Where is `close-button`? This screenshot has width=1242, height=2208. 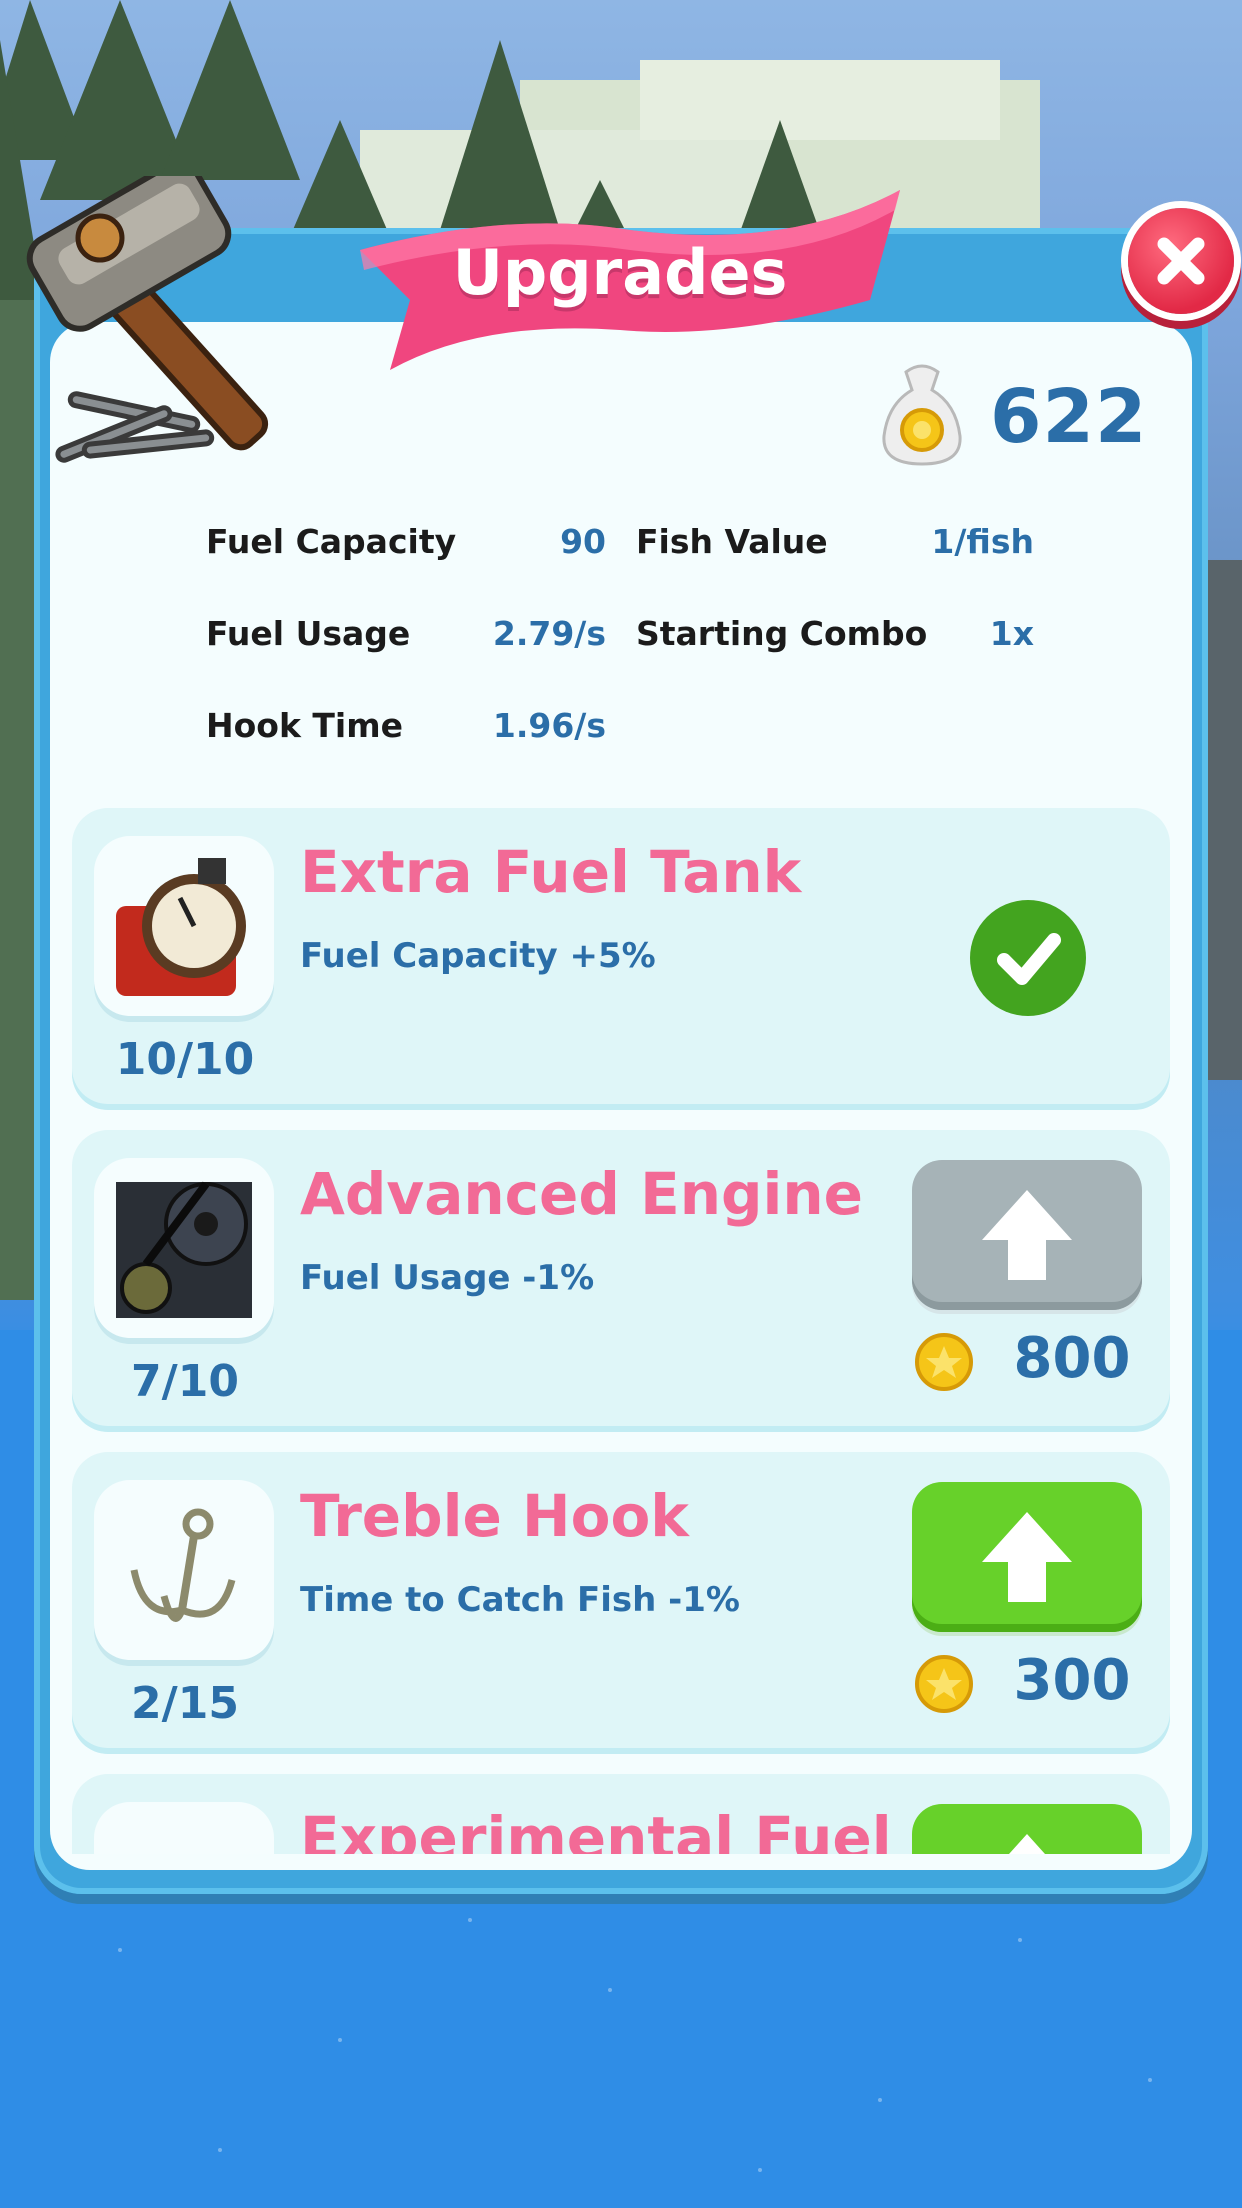 close-button is located at coordinates (1181, 261).